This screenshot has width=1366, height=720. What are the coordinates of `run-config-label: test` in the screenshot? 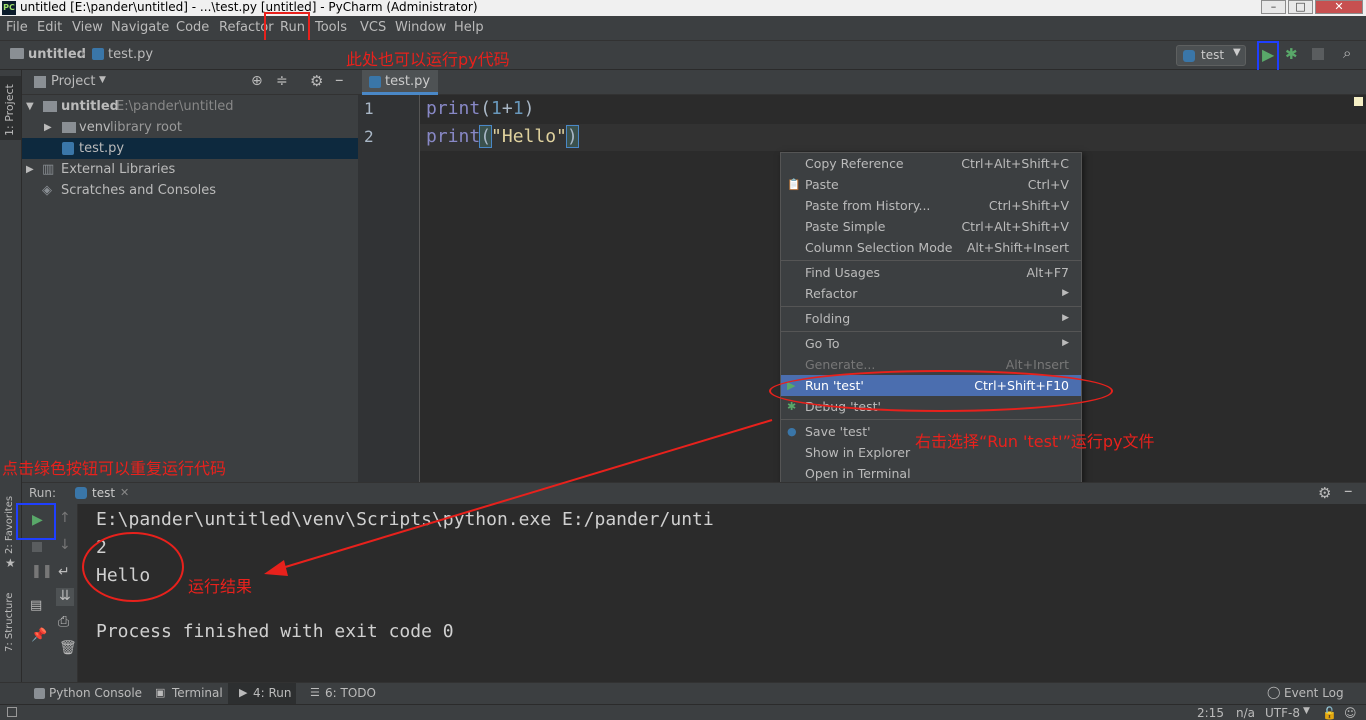 It's located at (1213, 55).